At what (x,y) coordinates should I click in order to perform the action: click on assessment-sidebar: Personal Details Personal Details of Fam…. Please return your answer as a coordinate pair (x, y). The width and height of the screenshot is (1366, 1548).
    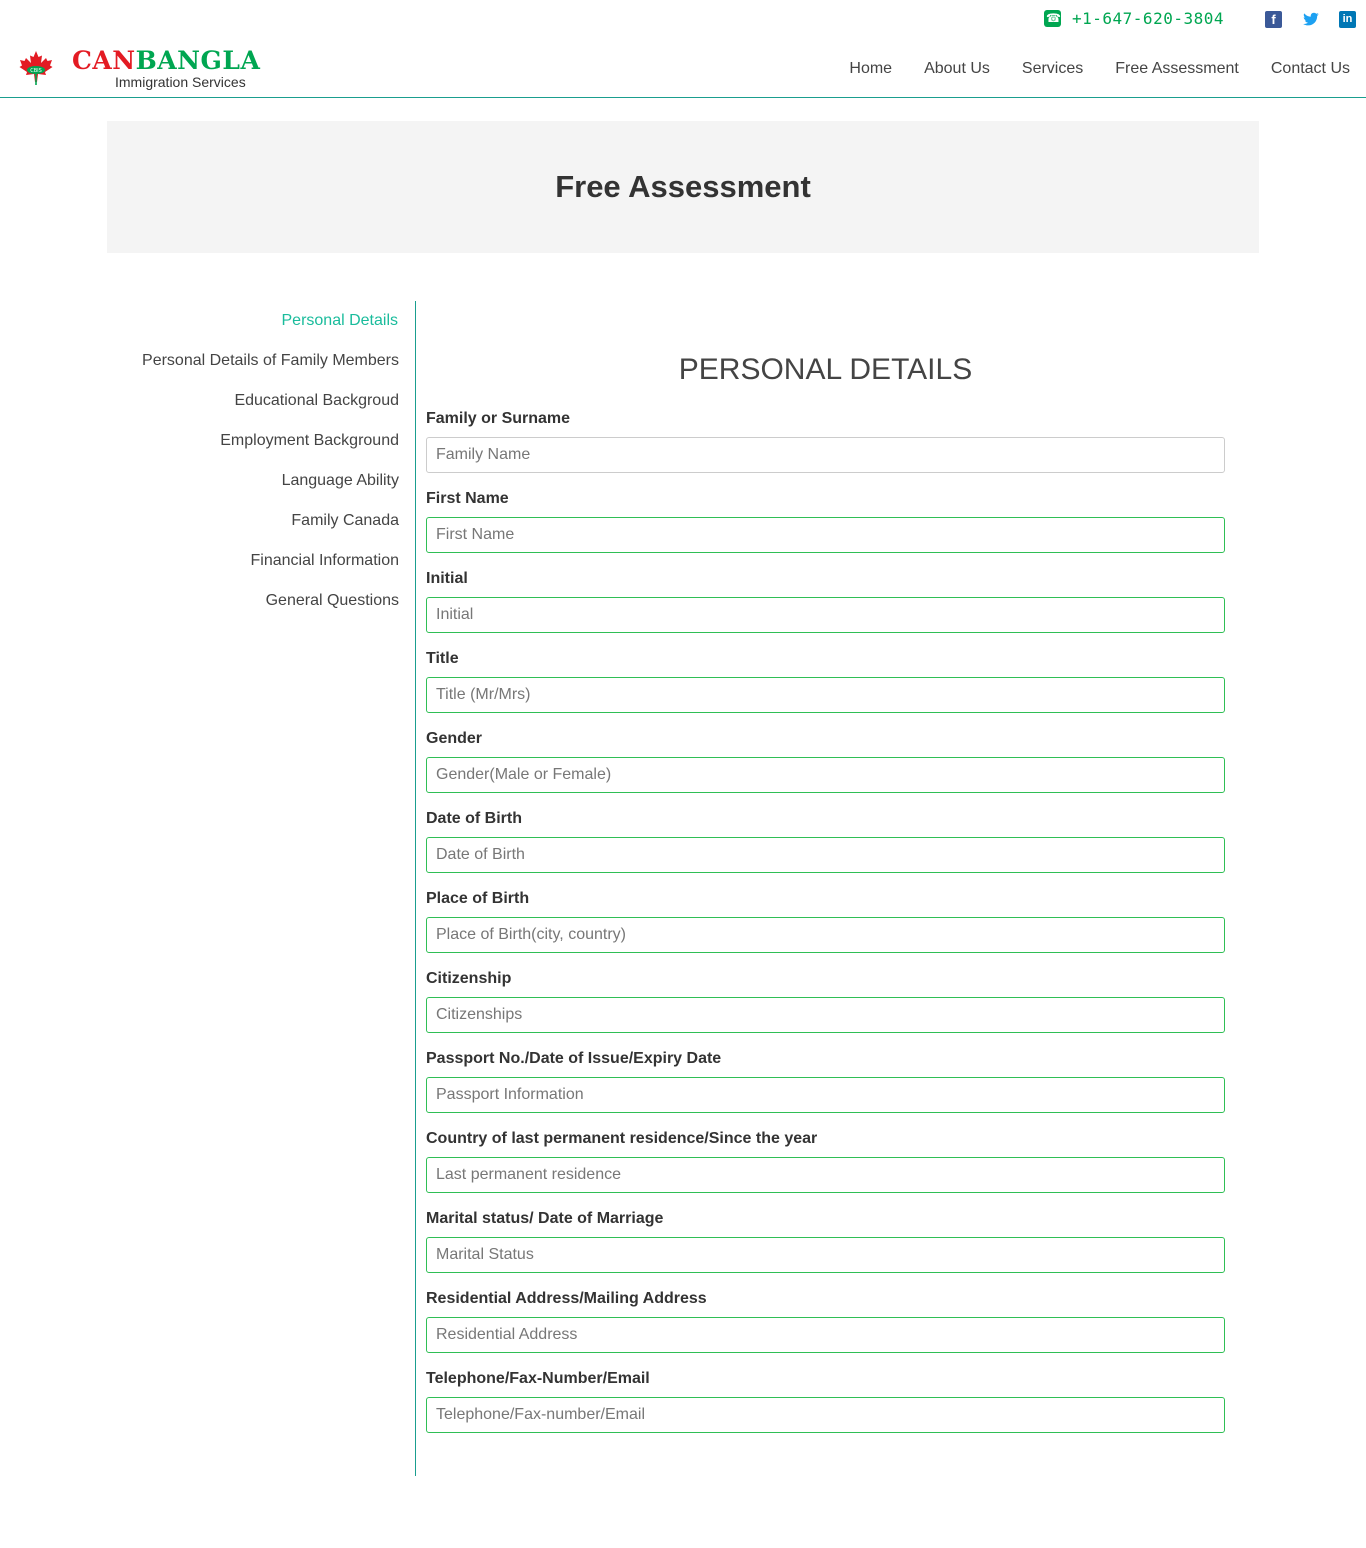
    Looking at the image, I should click on (261, 461).